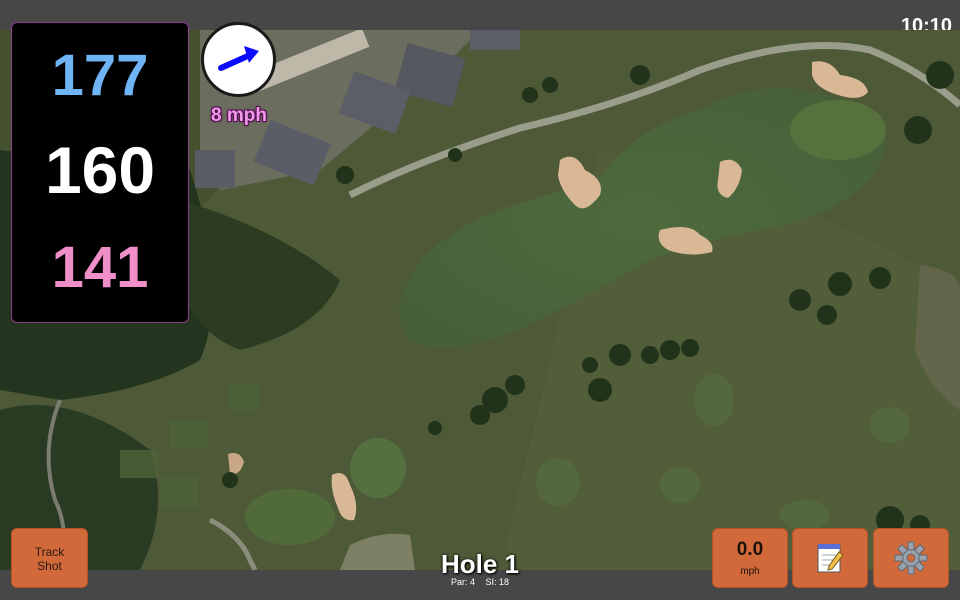 The height and width of the screenshot is (600, 960). What do you see at coordinates (100, 75) in the screenshot?
I see `back-distance: 177` at bounding box center [100, 75].